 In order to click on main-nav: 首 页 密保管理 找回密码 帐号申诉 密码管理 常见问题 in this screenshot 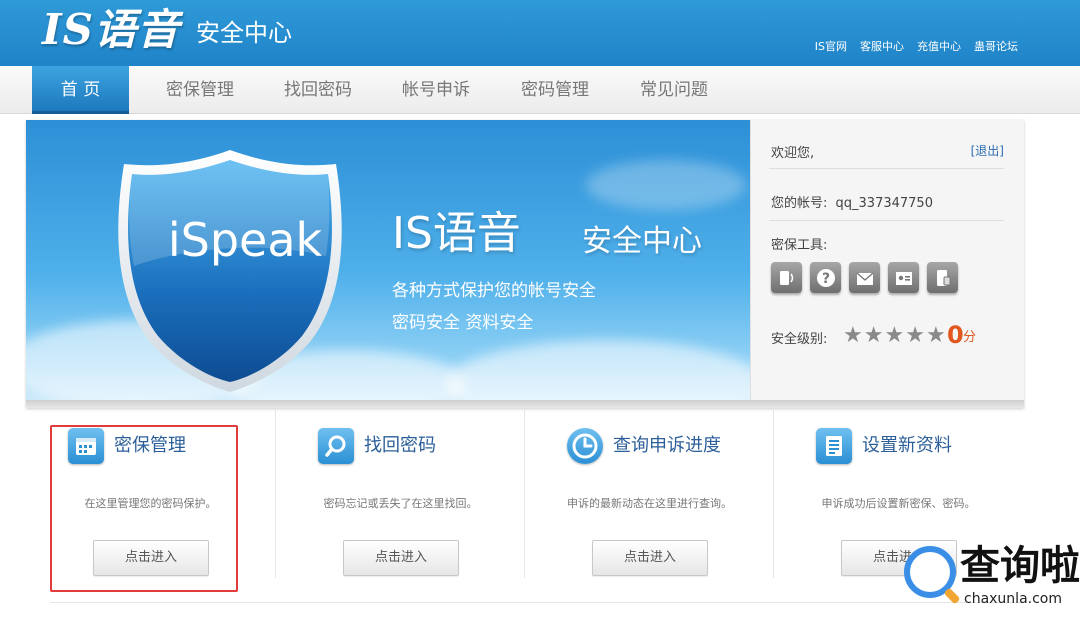, I will do `click(540, 90)`.